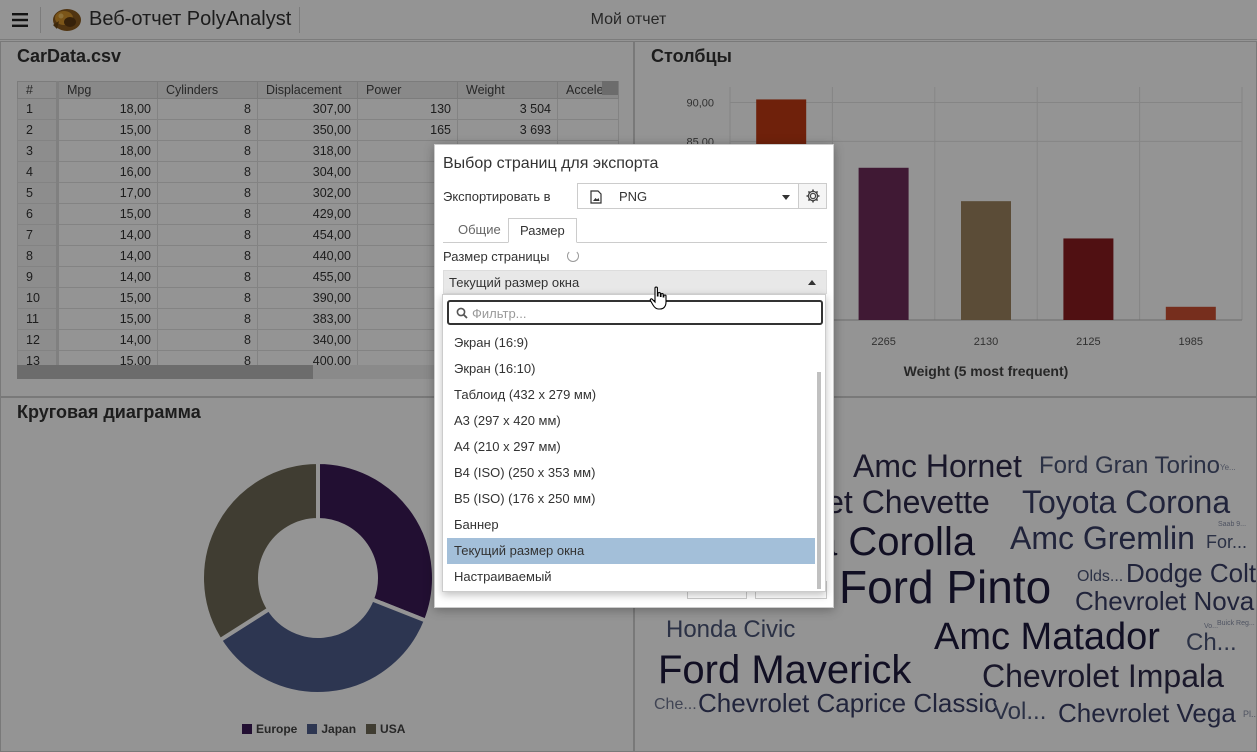 This screenshot has width=1257, height=752. I want to click on gear-icon, so click(812, 196).